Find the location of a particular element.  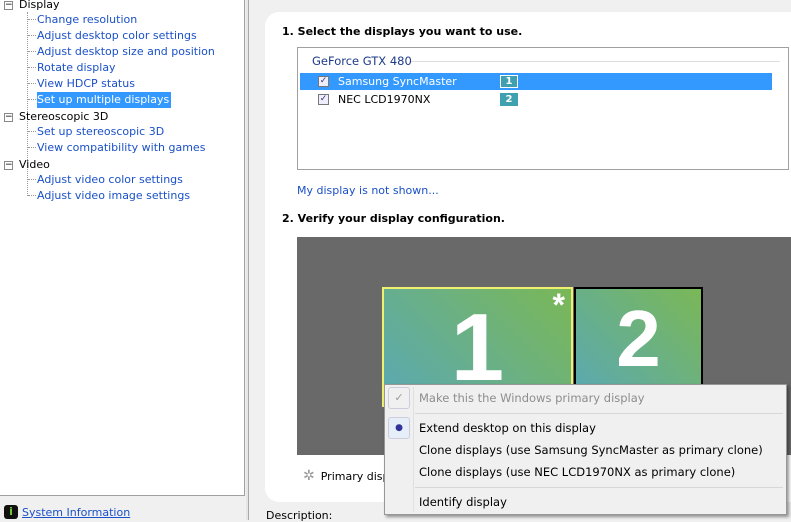

tree-item-adjust-color: Adjust desktop color settings is located at coordinates (118, 36).